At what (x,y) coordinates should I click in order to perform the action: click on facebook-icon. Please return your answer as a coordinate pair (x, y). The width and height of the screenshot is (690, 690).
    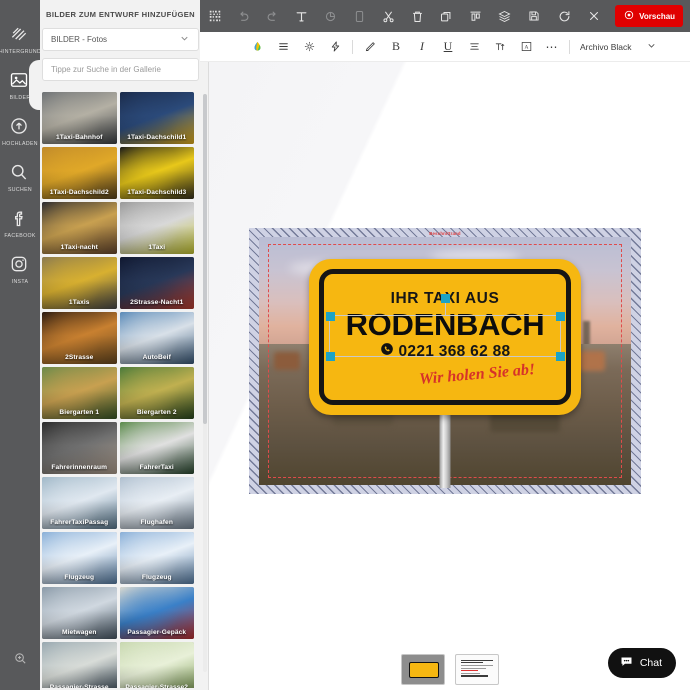
    Looking at the image, I should click on (20, 219).